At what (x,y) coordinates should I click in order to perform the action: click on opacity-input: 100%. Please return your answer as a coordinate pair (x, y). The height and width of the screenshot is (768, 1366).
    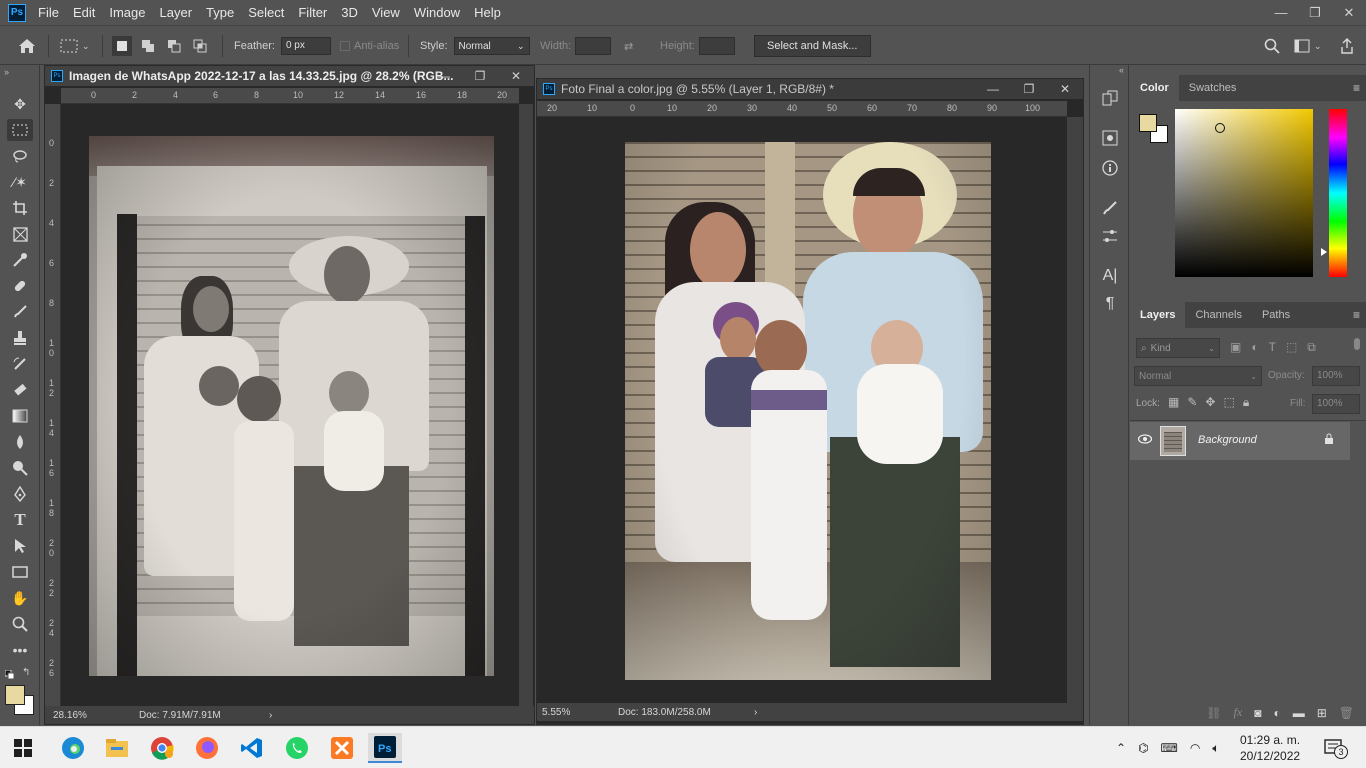
    Looking at the image, I should click on (1336, 376).